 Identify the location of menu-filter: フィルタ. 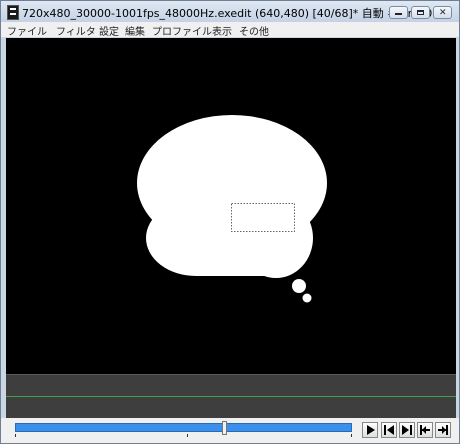
(76, 30).